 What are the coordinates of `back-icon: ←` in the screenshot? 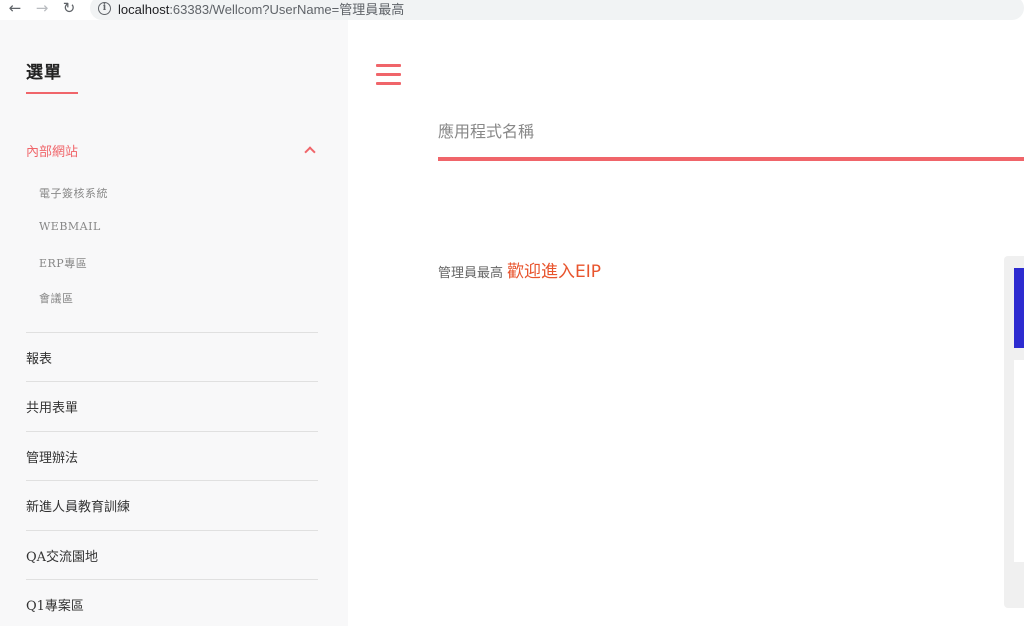 It's located at (15, 9).